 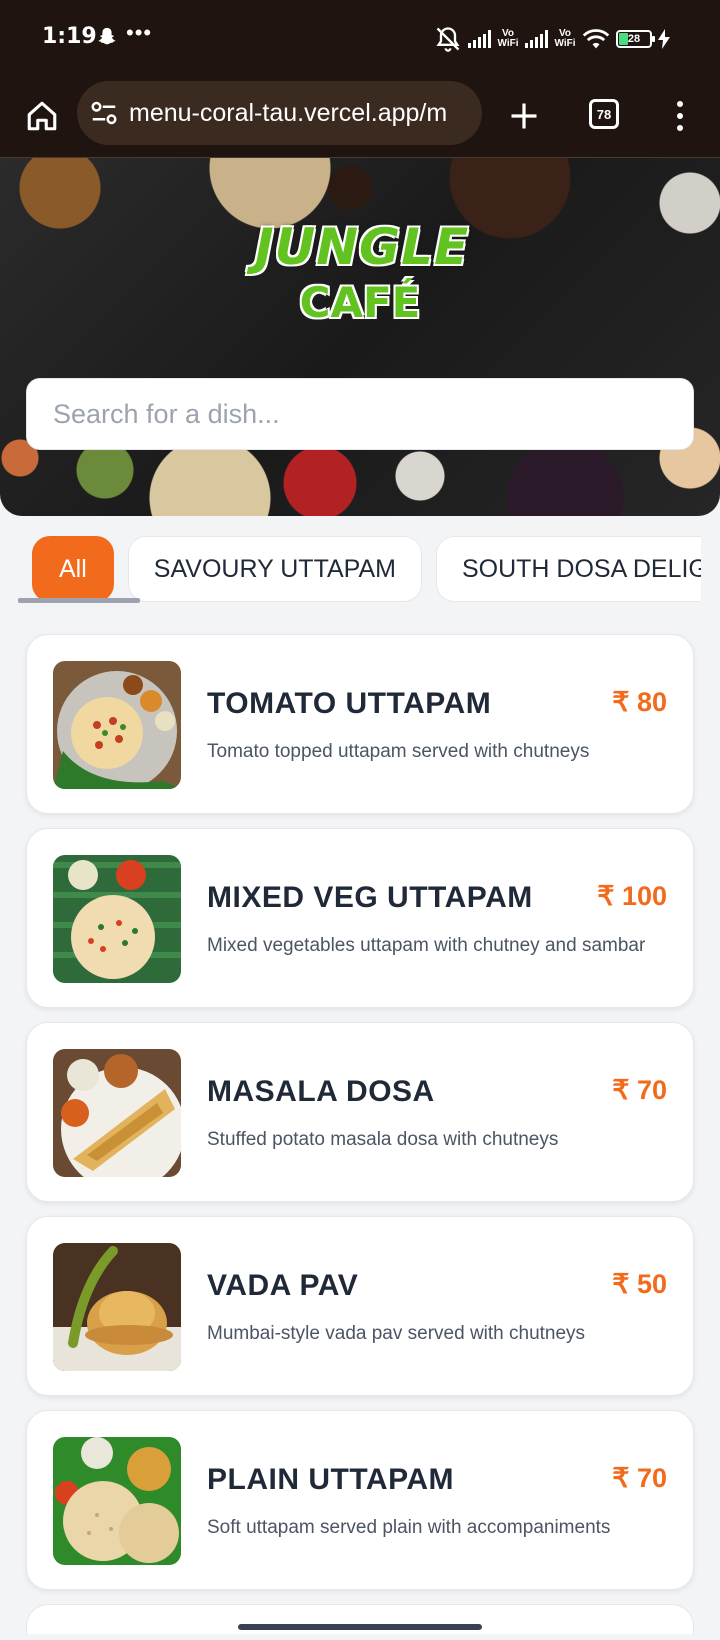 I want to click on dish-name: MIXED VEG UTTAPAM, so click(x=370, y=897).